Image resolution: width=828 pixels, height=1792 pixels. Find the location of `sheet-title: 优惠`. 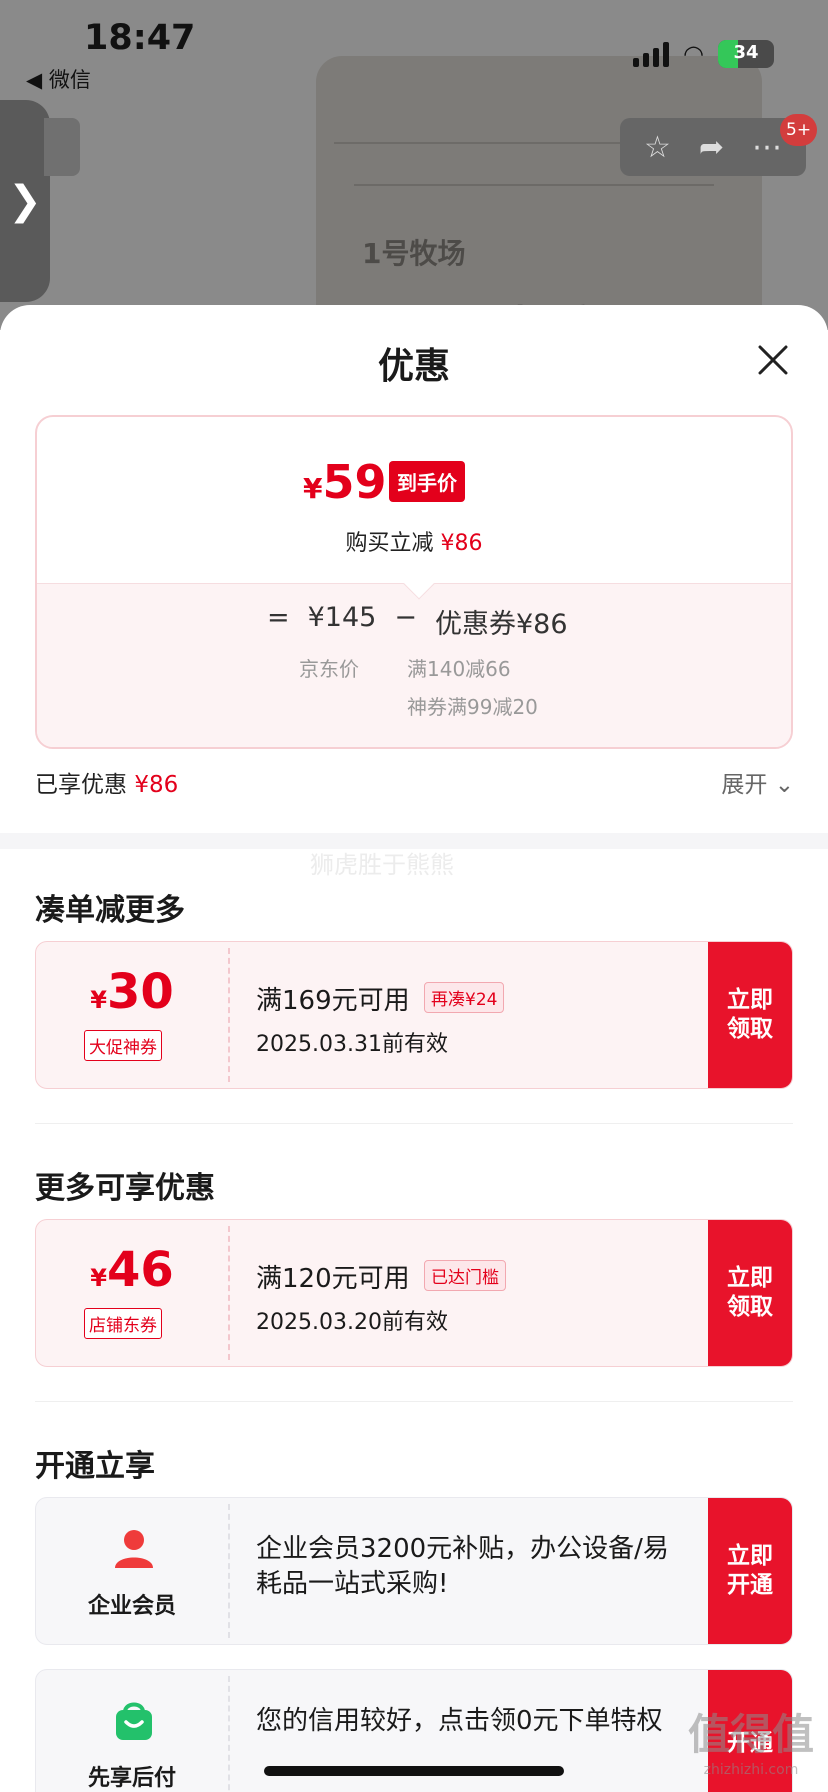

sheet-title: 优惠 is located at coordinates (413, 366).